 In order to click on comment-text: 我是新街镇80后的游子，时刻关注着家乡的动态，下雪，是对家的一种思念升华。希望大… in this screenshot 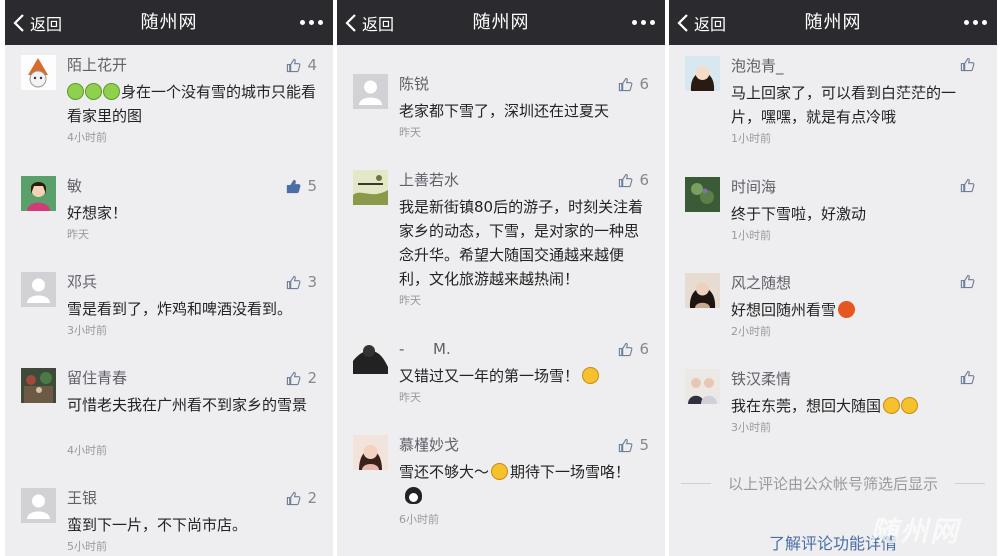, I will do `click(521, 243)`.